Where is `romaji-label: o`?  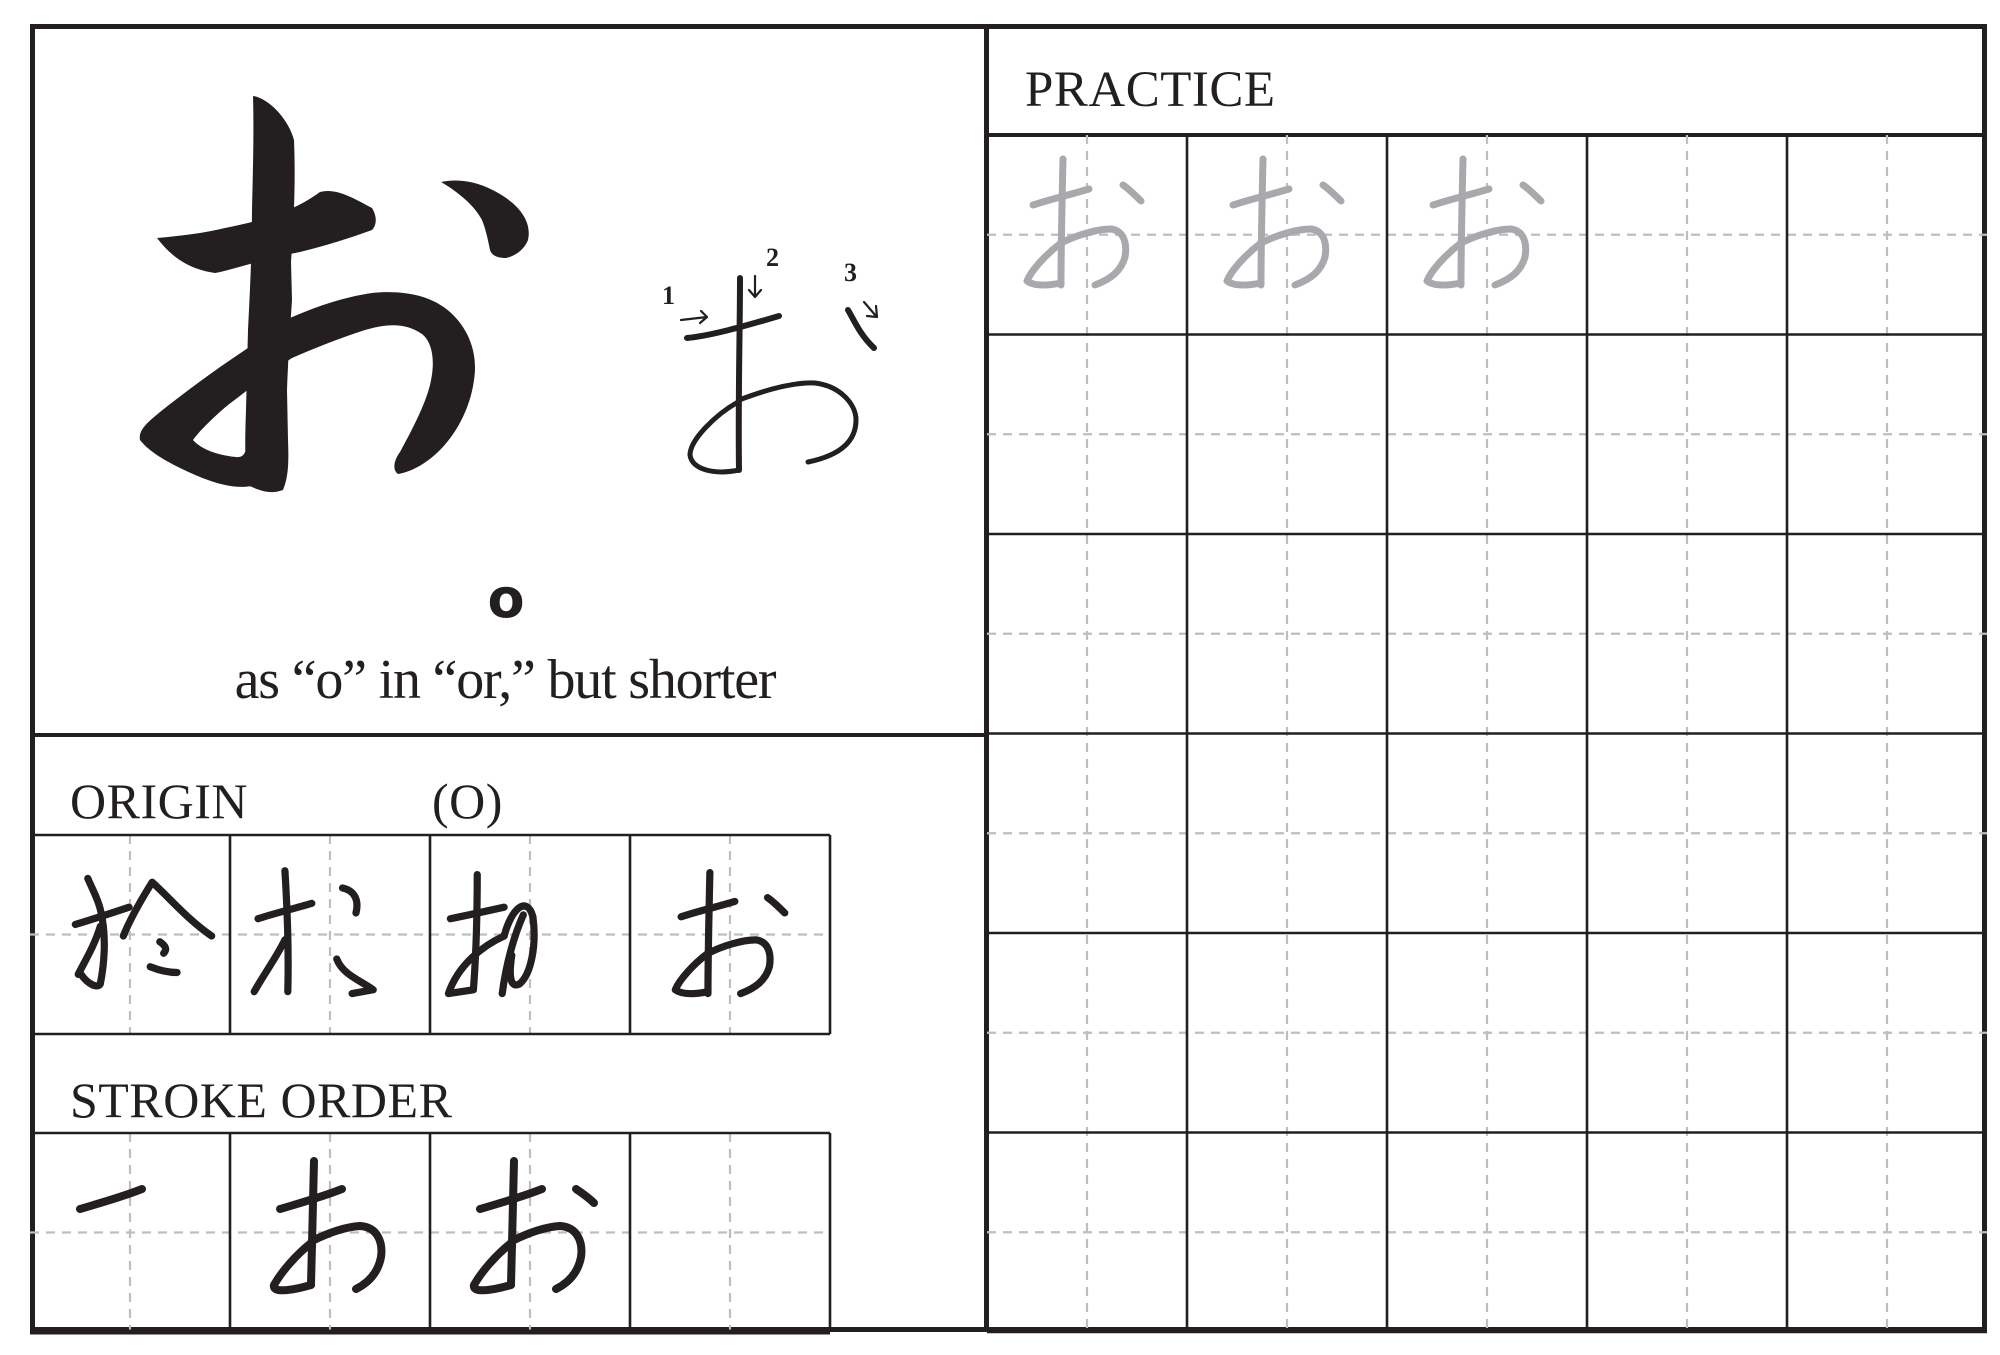 romaji-label: o is located at coordinates (506, 598).